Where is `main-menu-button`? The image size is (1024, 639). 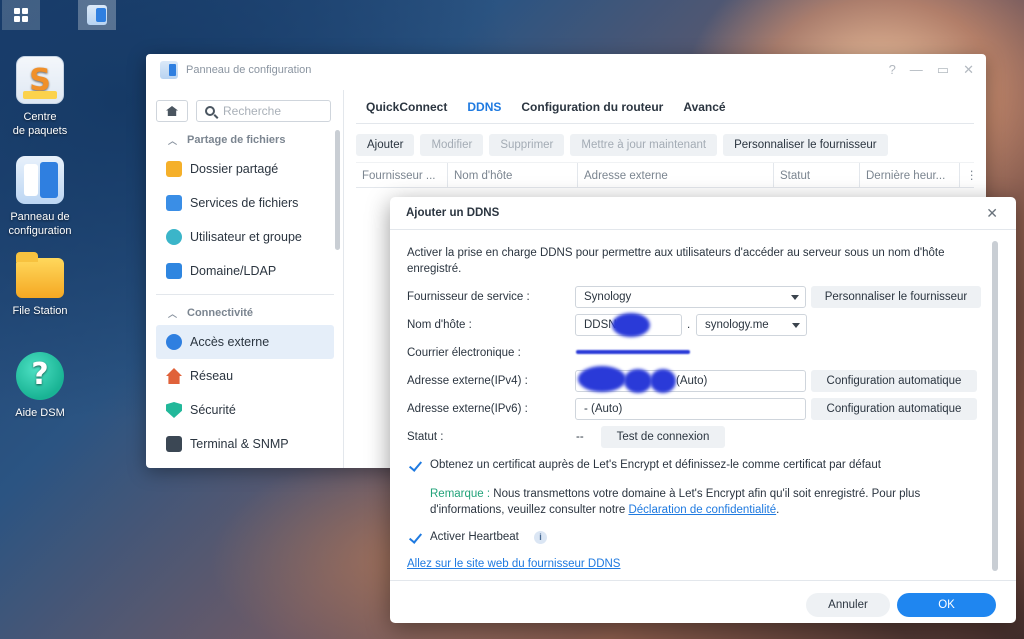 main-menu-button is located at coordinates (21, 15).